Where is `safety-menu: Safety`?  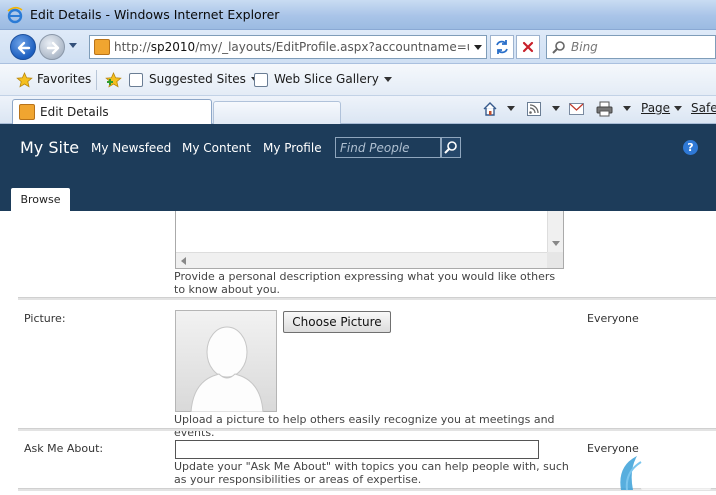
safety-menu: Safety is located at coordinates (703, 108).